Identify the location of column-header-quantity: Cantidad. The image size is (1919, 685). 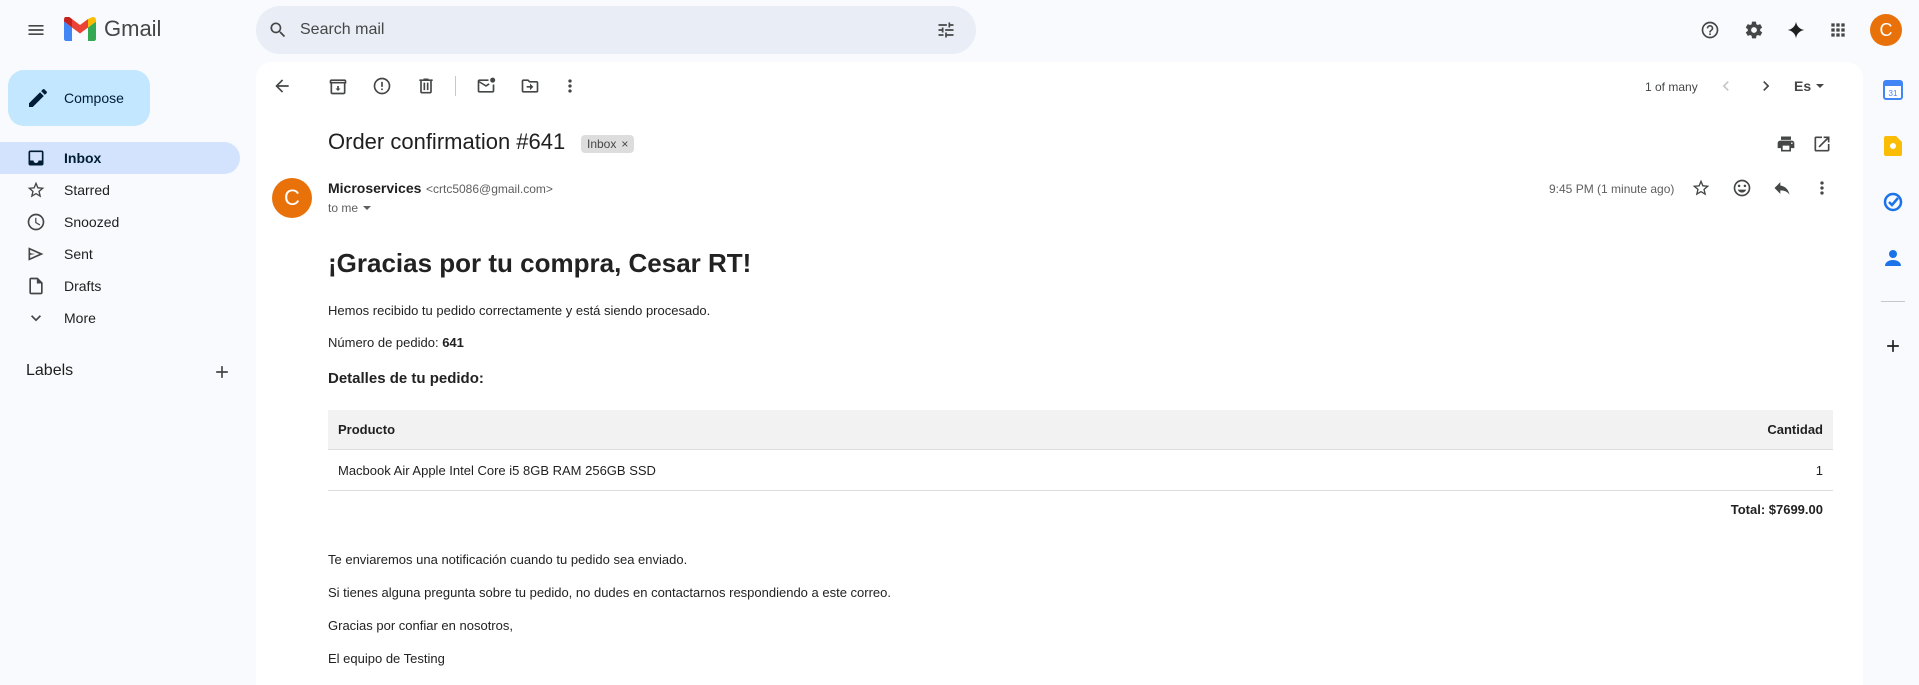
(1795, 429).